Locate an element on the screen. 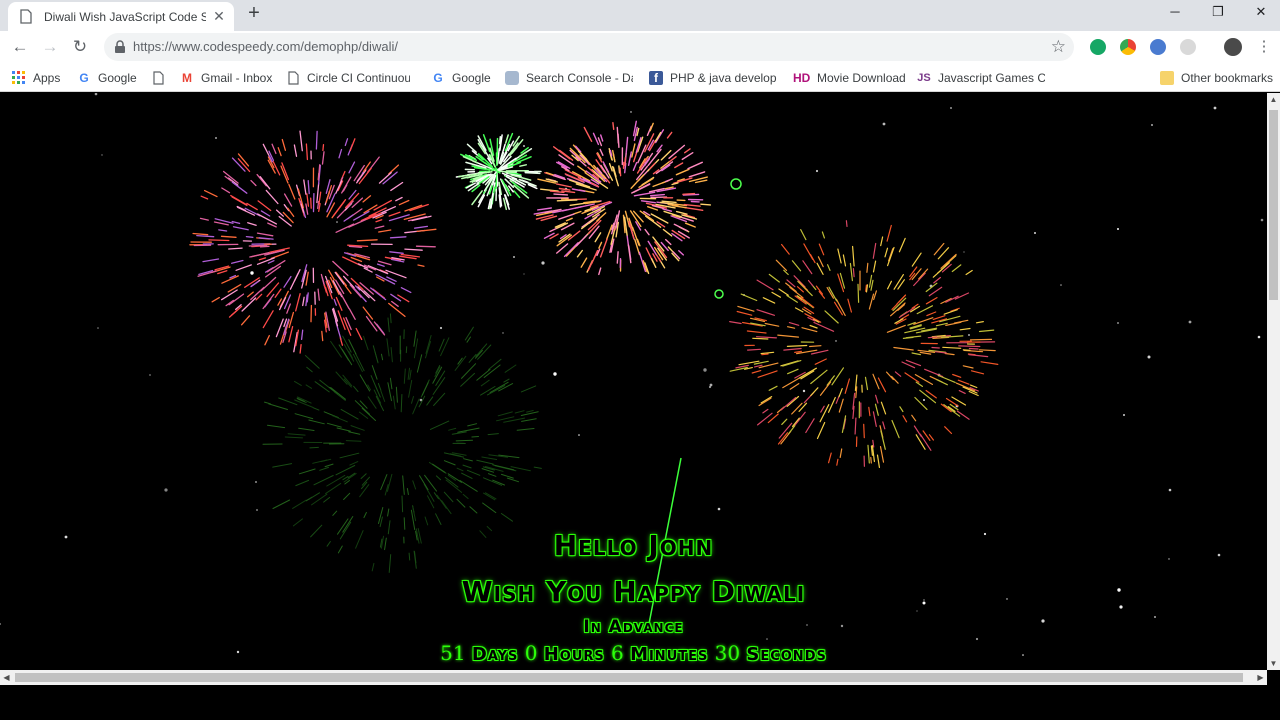  bookmark-movie-download: HD Movie Download is located at coordinates (849, 78).